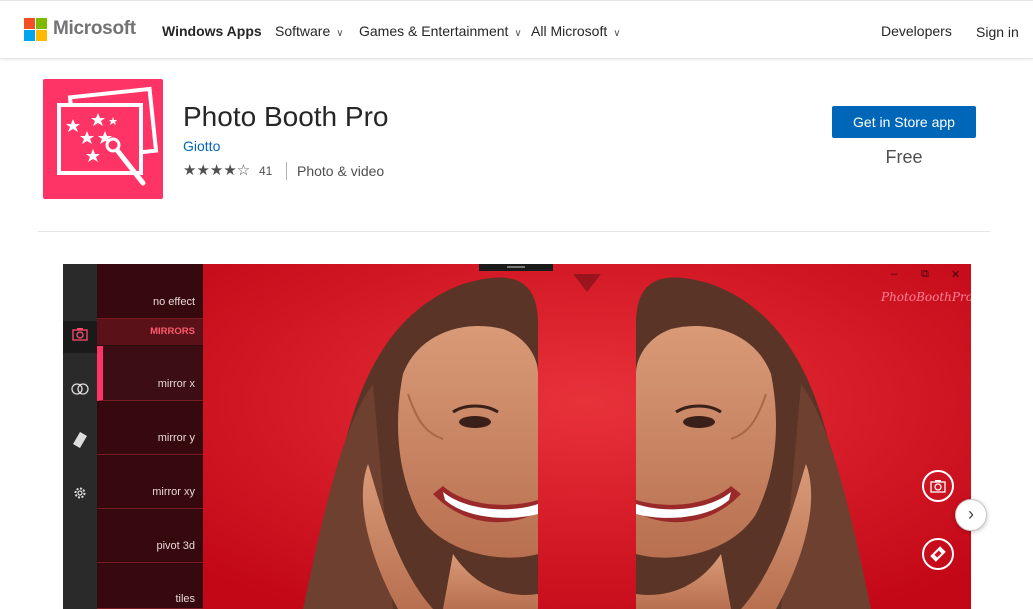 This screenshot has width=1033, height=609. I want to click on camera-icon, so click(80, 337).